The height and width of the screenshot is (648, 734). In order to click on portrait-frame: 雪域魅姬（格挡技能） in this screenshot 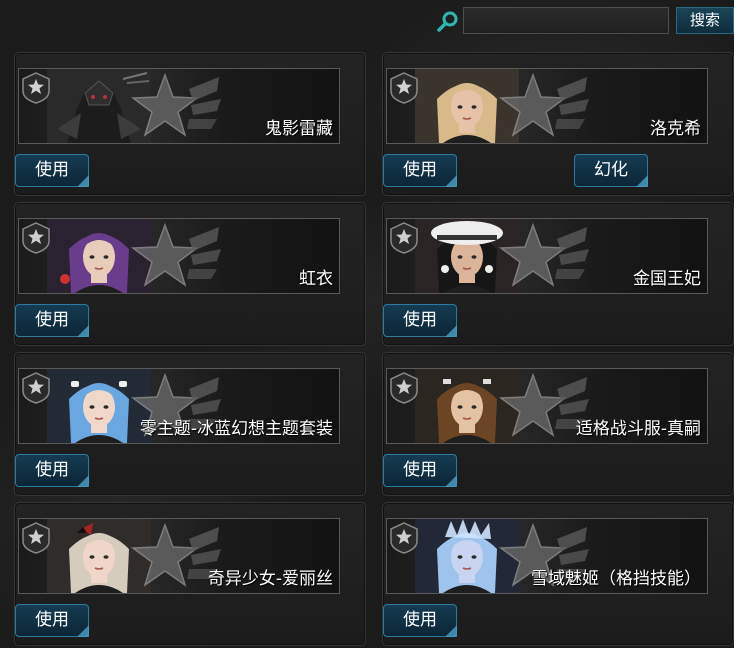, I will do `click(547, 556)`.